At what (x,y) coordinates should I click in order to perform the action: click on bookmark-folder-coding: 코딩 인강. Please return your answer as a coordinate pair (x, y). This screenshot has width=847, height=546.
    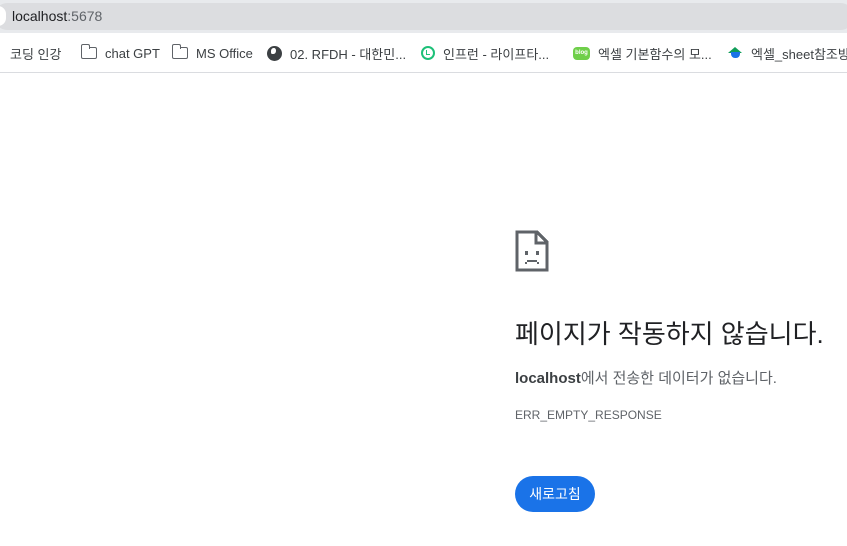
    Looking at the image, I should click on (30, 53).